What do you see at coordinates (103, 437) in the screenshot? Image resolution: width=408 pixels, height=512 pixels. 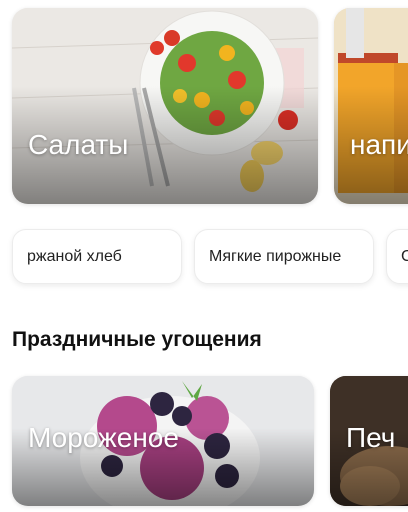 I see `category-card-label: Мороженое` at bounding box center [103, 437].